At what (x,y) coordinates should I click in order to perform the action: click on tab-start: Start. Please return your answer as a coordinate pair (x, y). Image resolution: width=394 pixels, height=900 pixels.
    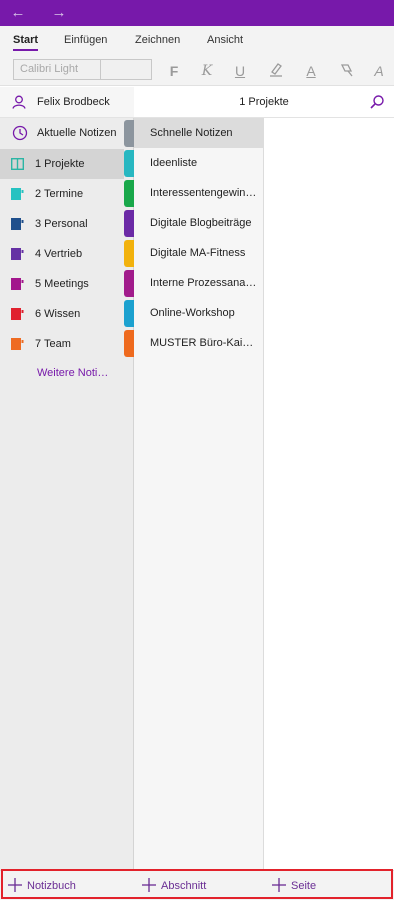
    Looking at the image, I should click on (26, 42).